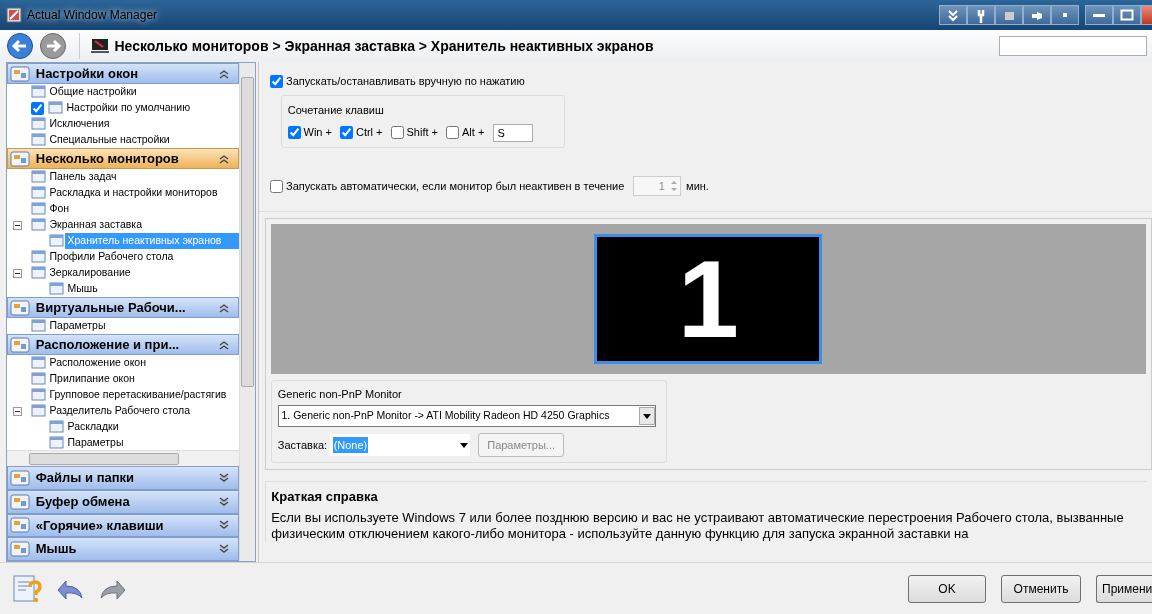 The width and height of the screenshot is (1152, 614). Describe the element at coordinates (19, 46) in the screenshot. I see `back-button` at that location.